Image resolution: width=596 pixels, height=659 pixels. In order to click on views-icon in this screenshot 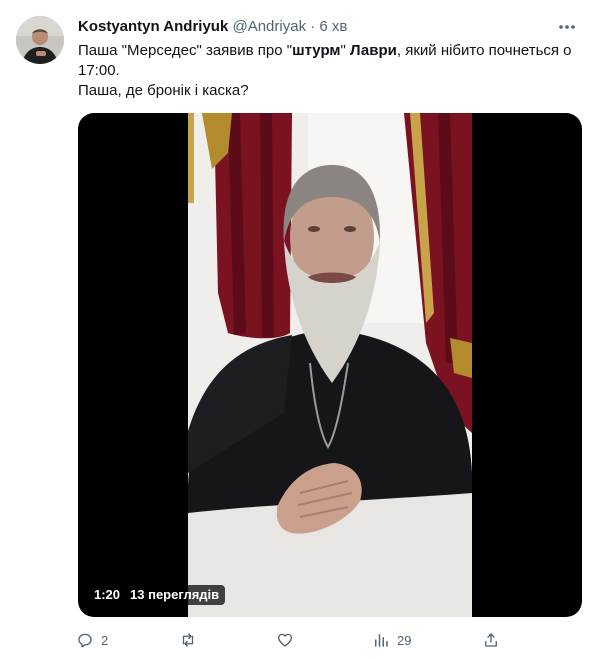, I will do `click(381, 640)`.